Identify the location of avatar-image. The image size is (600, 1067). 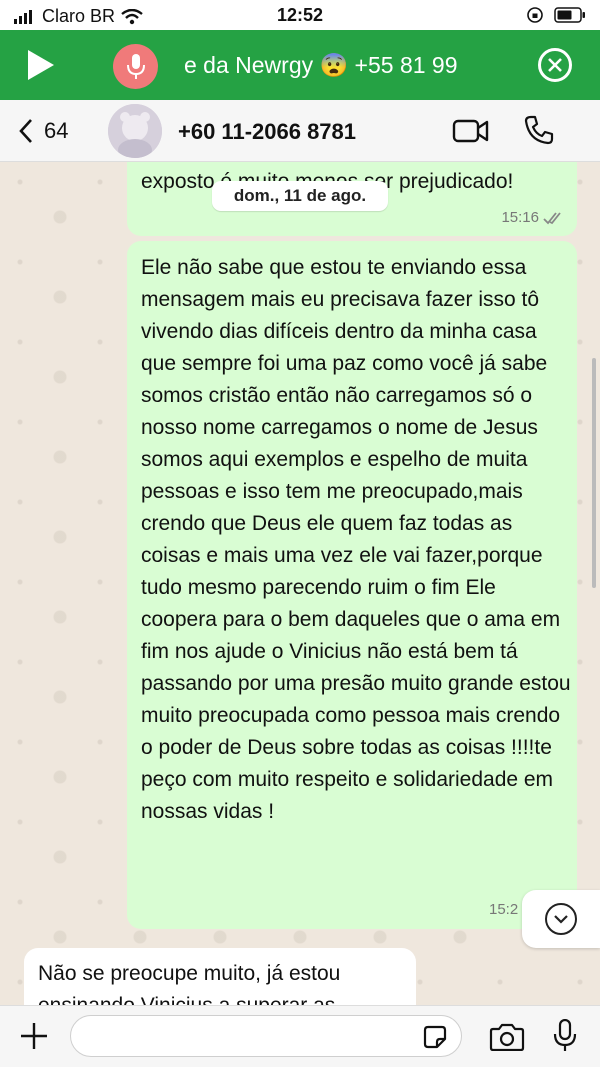
(135, 131).